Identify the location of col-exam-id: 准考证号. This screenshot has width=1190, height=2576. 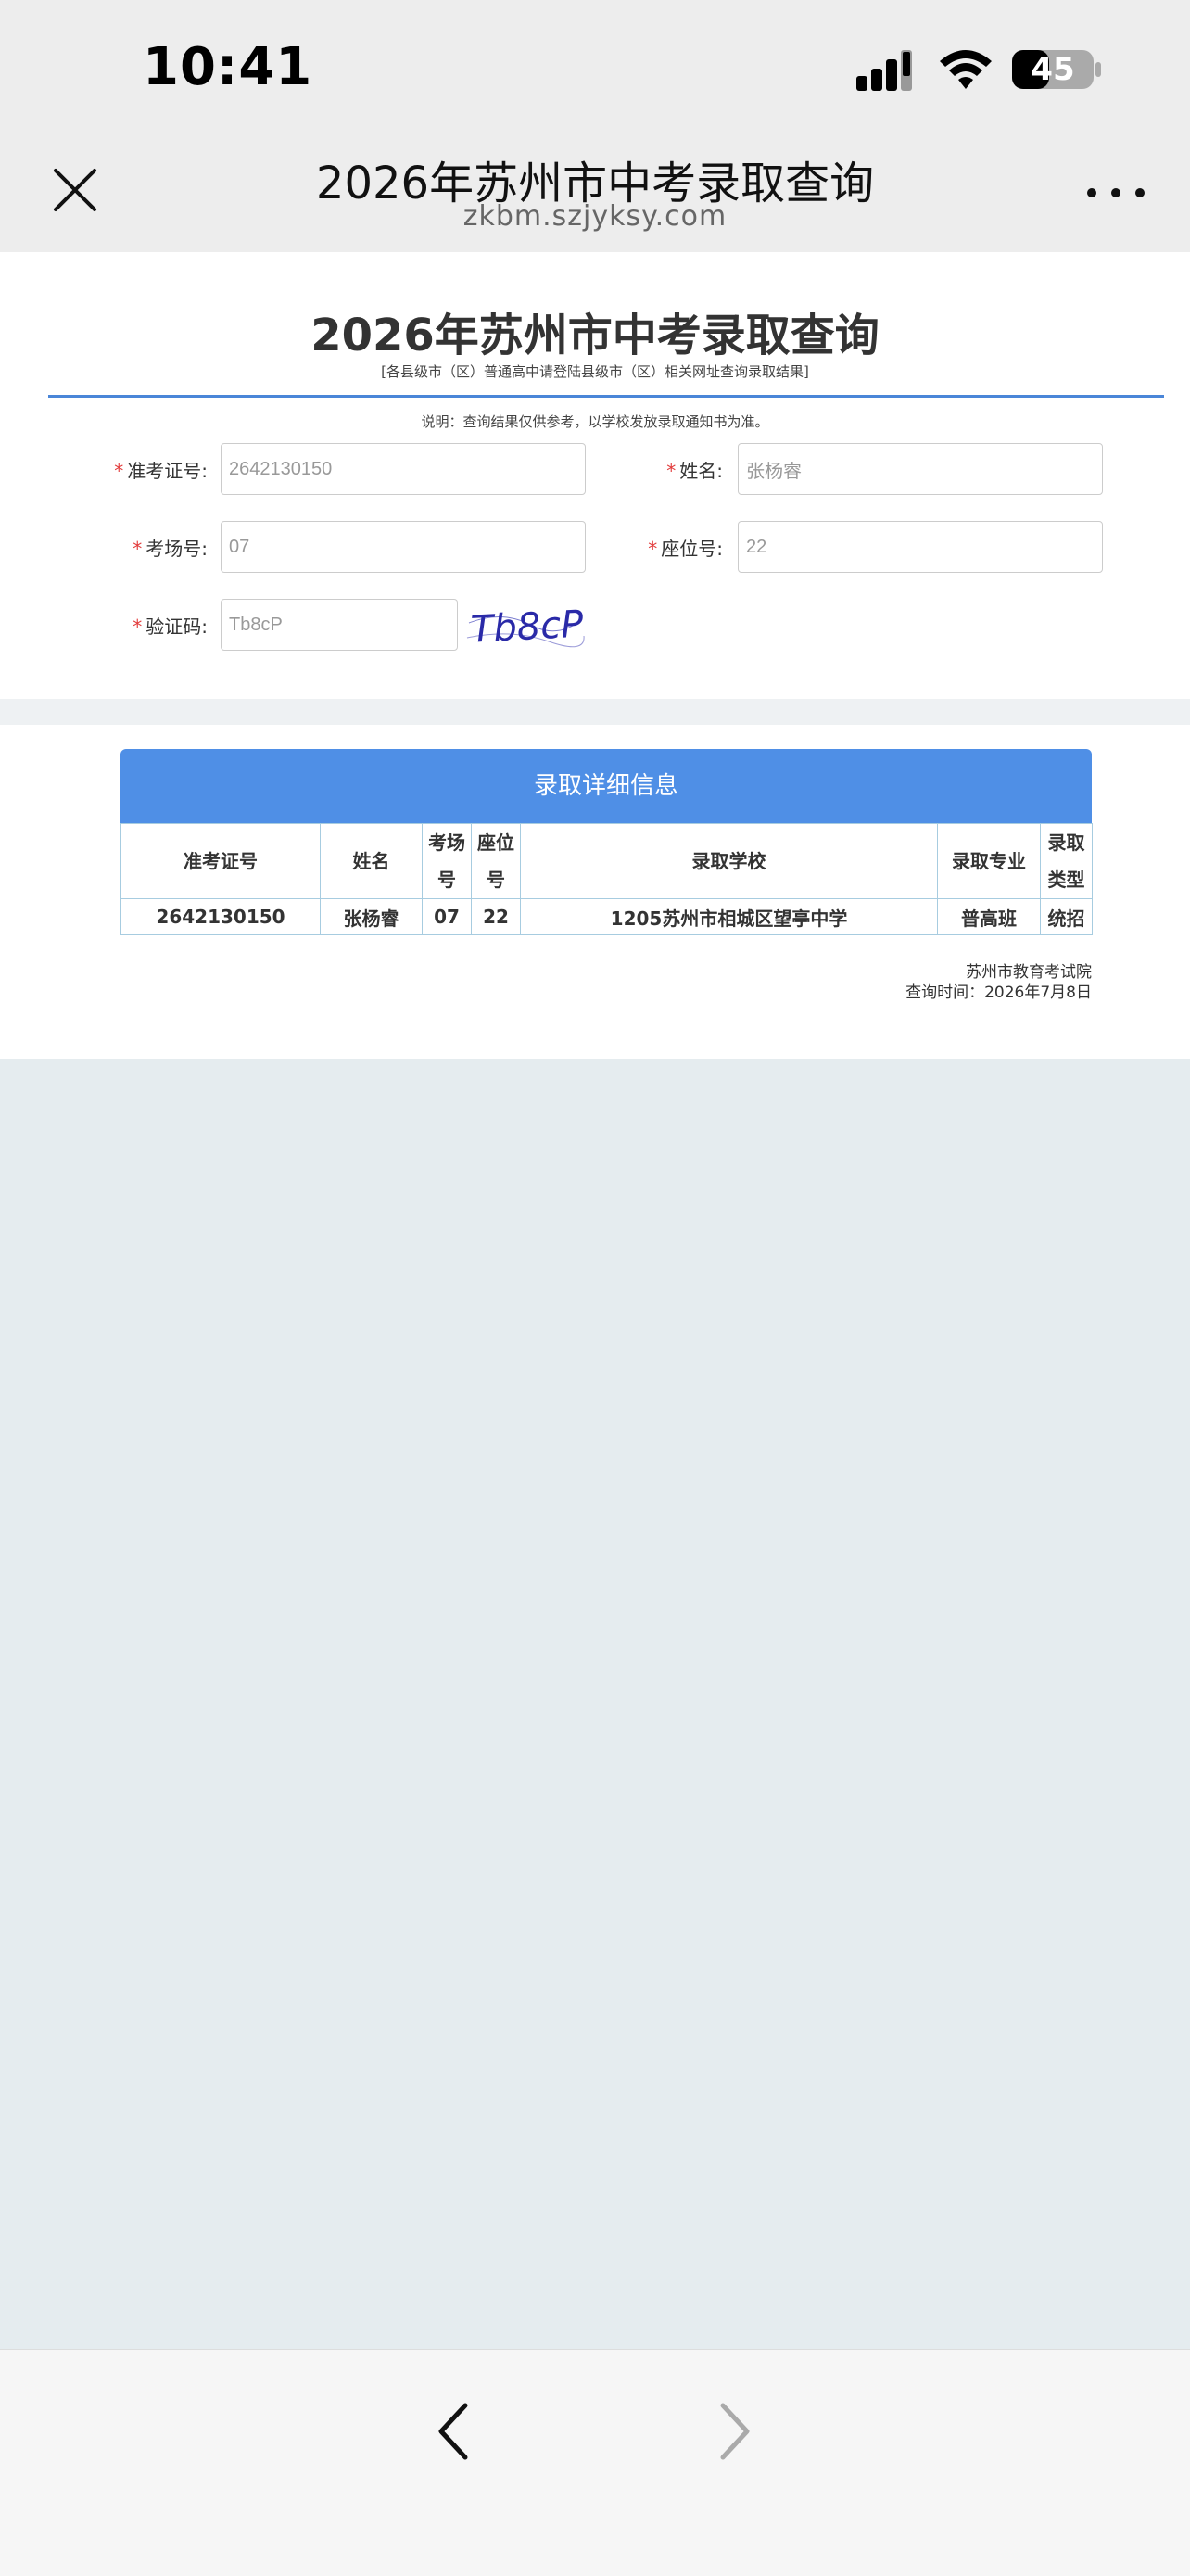
(220, 861).